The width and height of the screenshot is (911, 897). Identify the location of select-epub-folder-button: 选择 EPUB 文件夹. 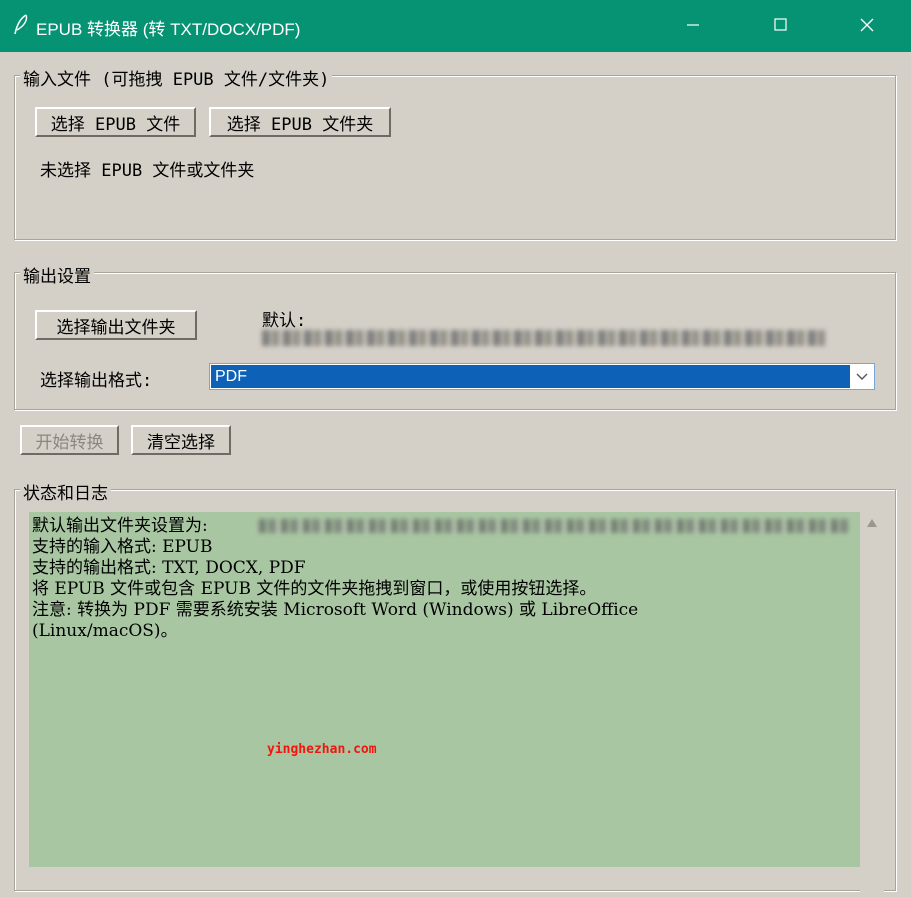
(300, 122).